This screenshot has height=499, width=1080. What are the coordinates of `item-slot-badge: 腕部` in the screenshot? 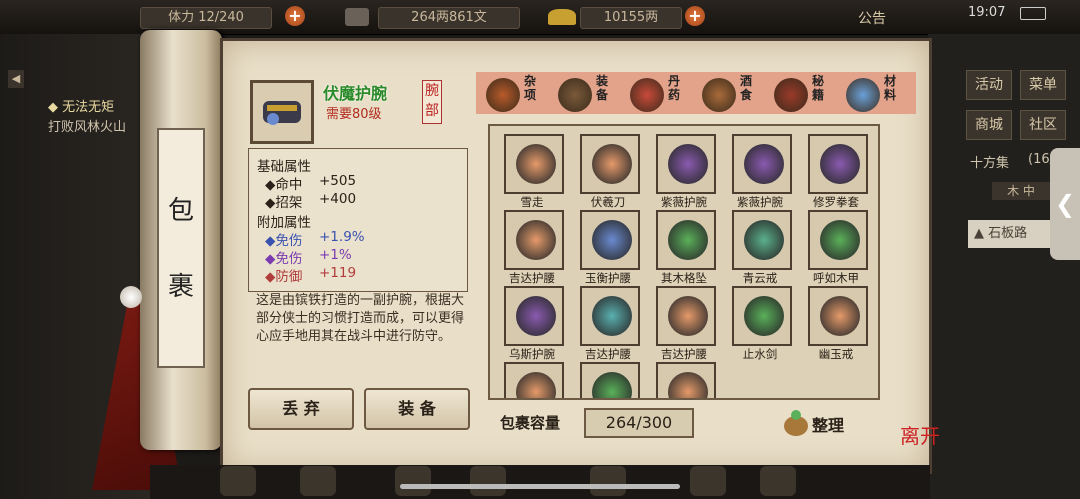 It's located at (432, 102).